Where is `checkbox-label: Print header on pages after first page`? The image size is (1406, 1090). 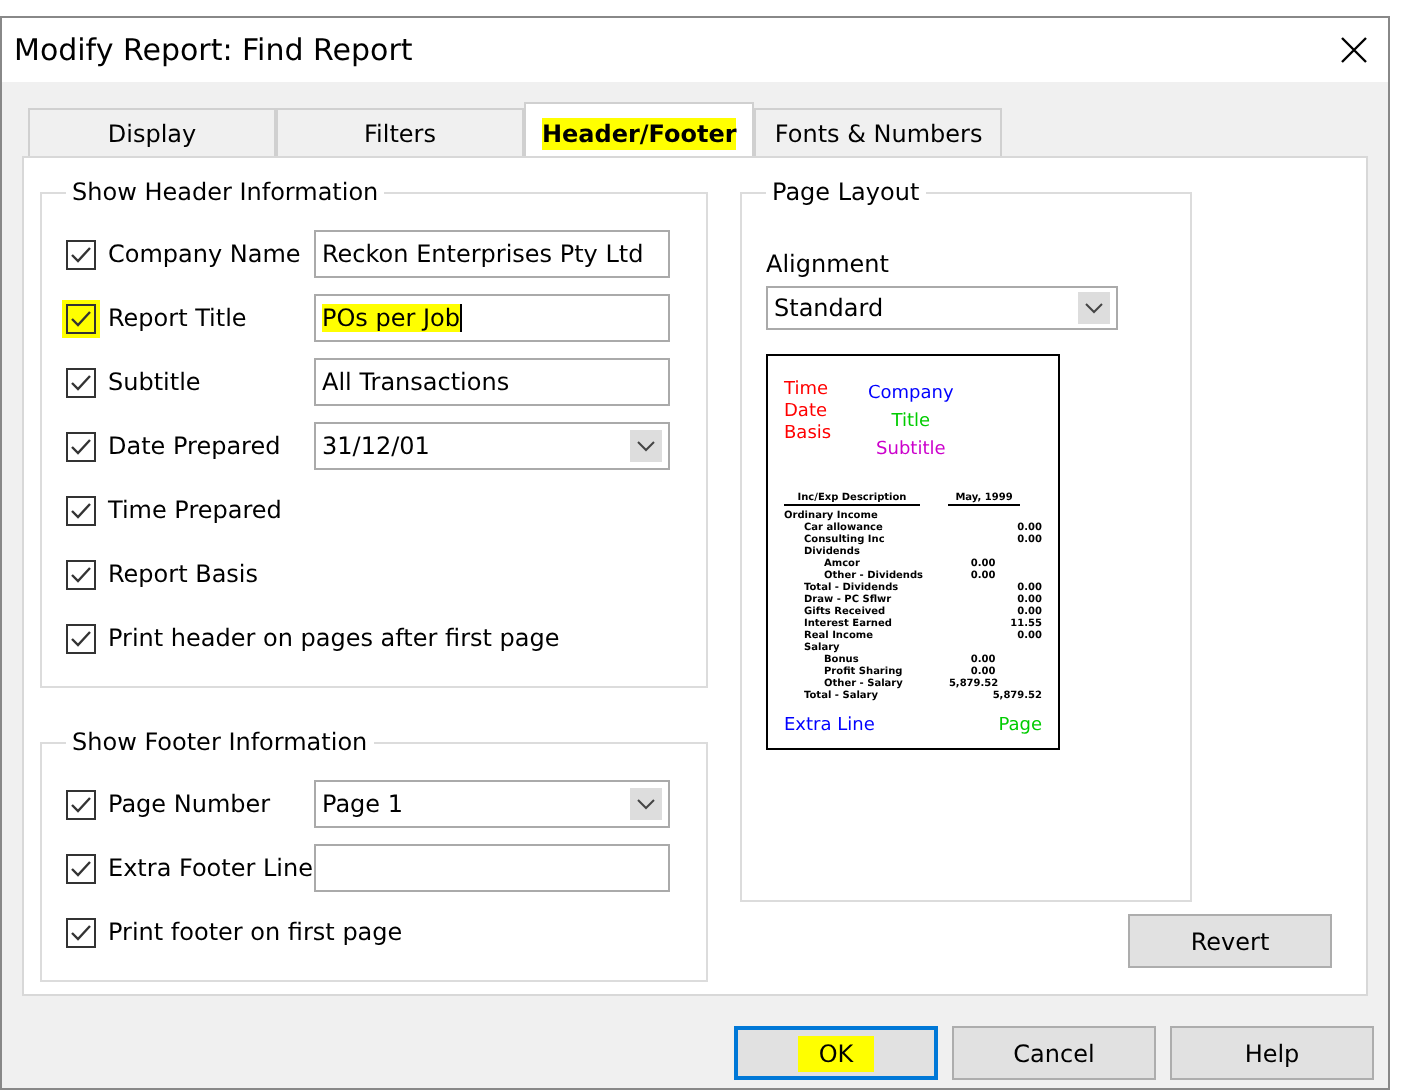 checkbox-label: Print header on pages after first page is located at coordinates (334, 638).